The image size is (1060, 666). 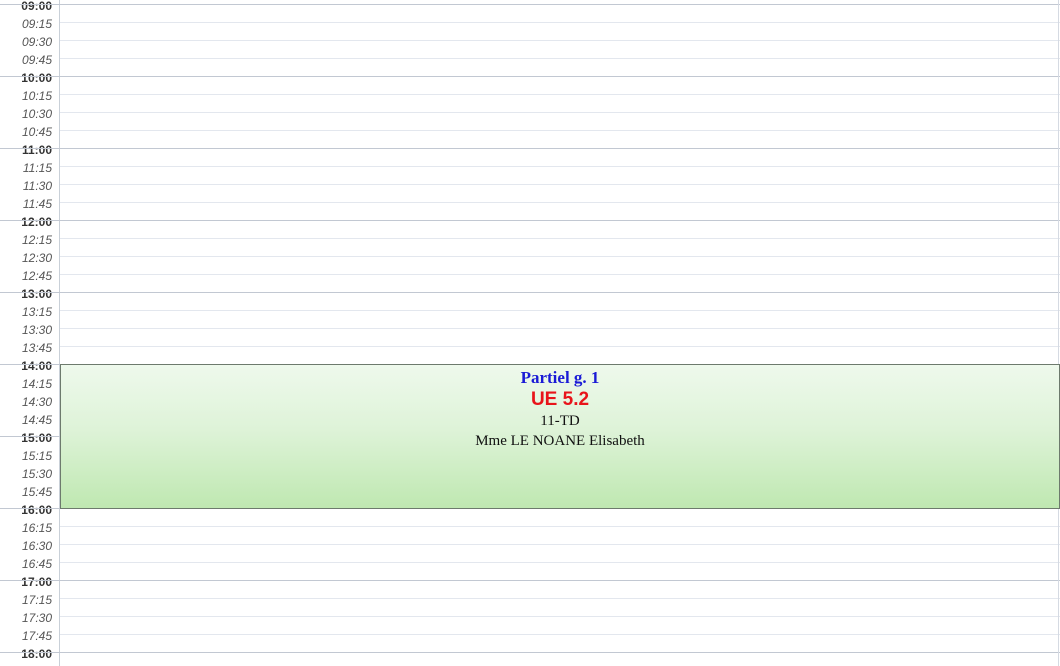 What do you see at coordinates (36, 240) in the screenshot?
I see `time-label: 12:15` at bounding box center [36, 240].